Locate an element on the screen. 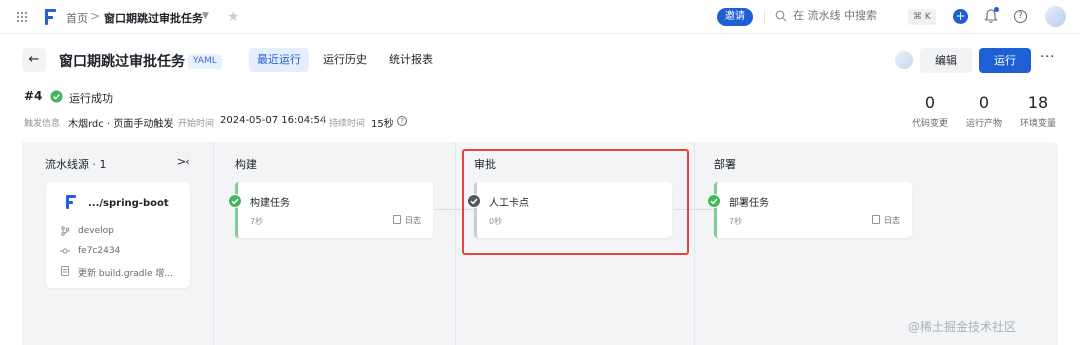 Image resolution: width=1080 pixels, height=345 pixels. stage-title-build: 构建 is located at coordinates (246, 164).